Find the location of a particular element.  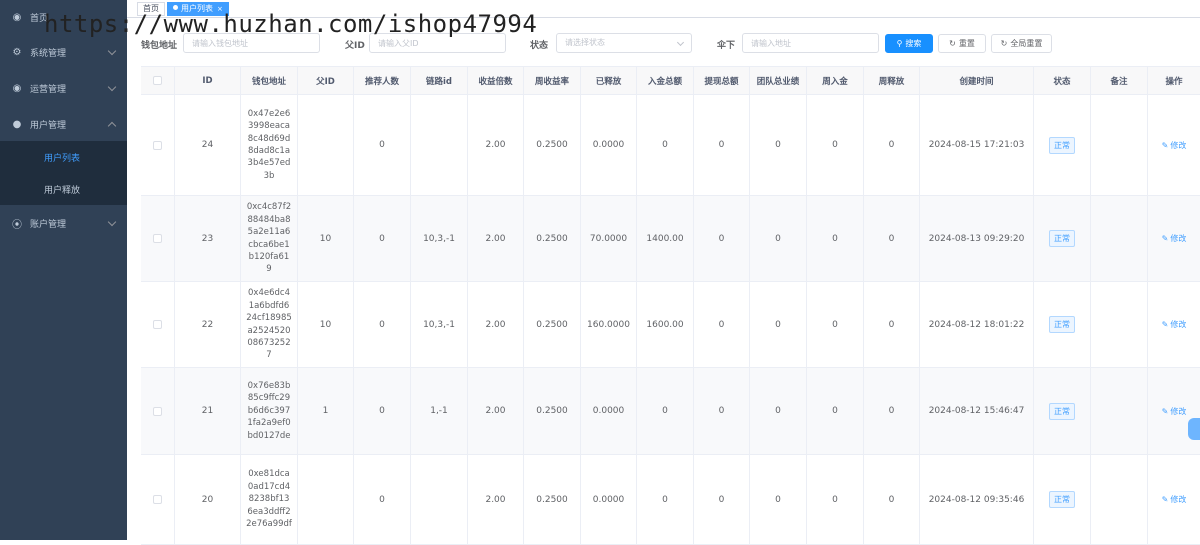

header-created: 创建时间 is located at coordinates (977, 80).